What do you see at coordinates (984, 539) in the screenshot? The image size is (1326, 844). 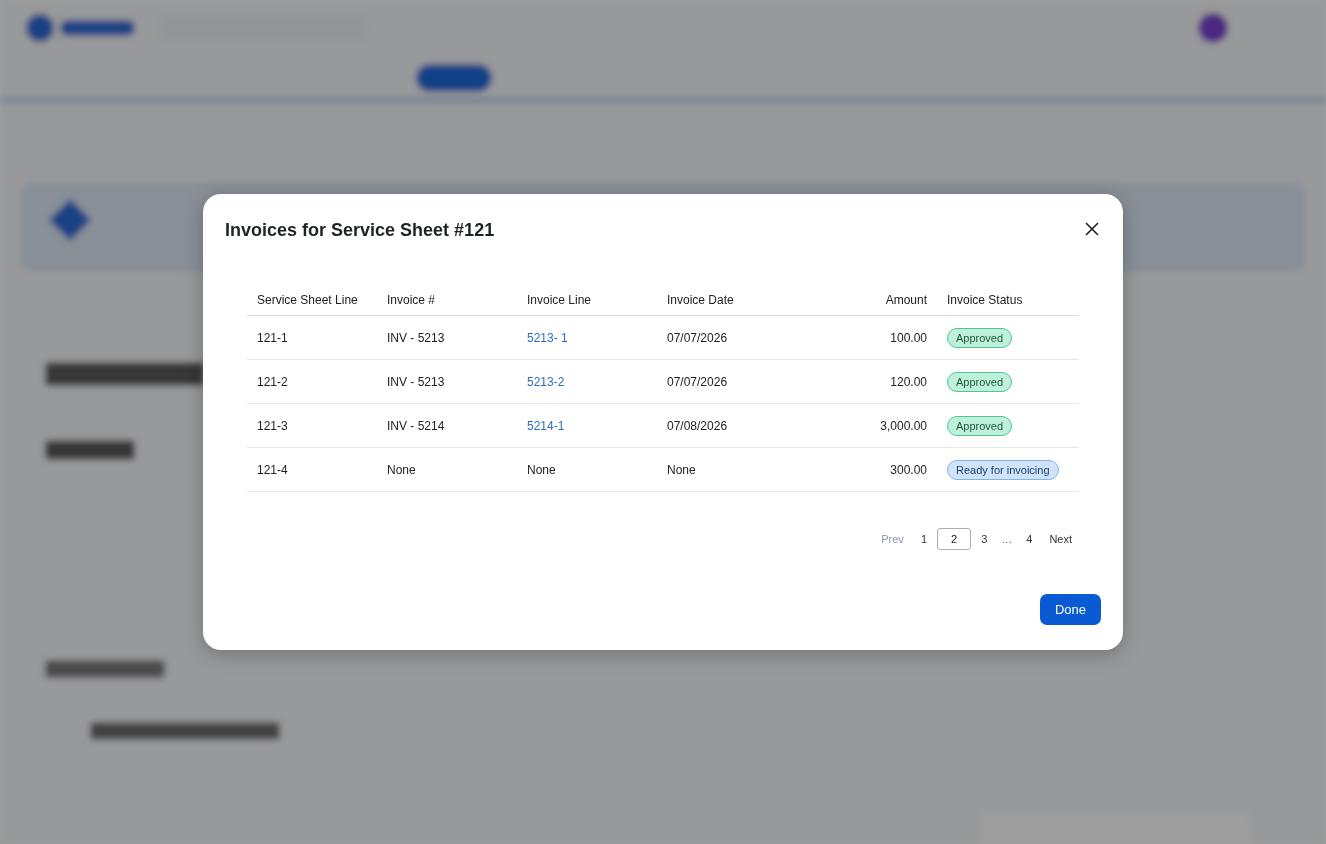 I see `page-button: 3` at bounding box center [984, 539].